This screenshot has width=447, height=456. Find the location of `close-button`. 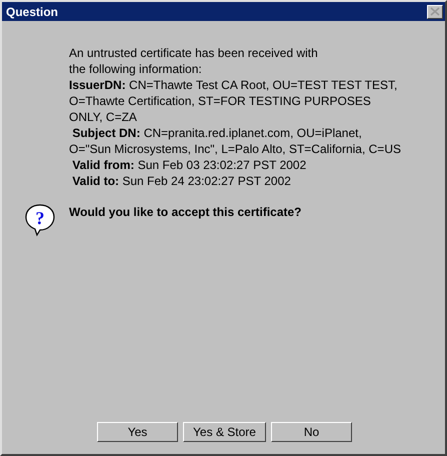

close-button is located at coordinates (435, 11).